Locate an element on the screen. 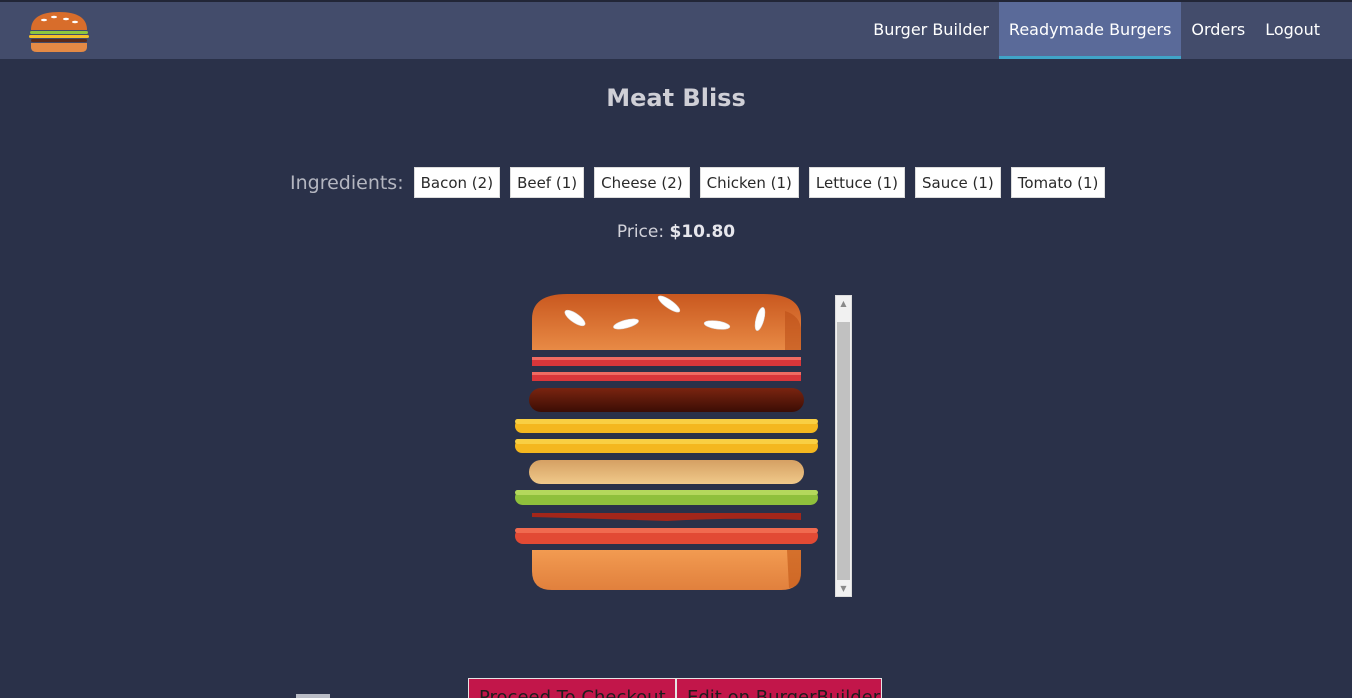 The height and width of the screenshot is (698, 1352). ingredient-chip-tomato: Tomato (1) is located at coordinates (1058, 182).